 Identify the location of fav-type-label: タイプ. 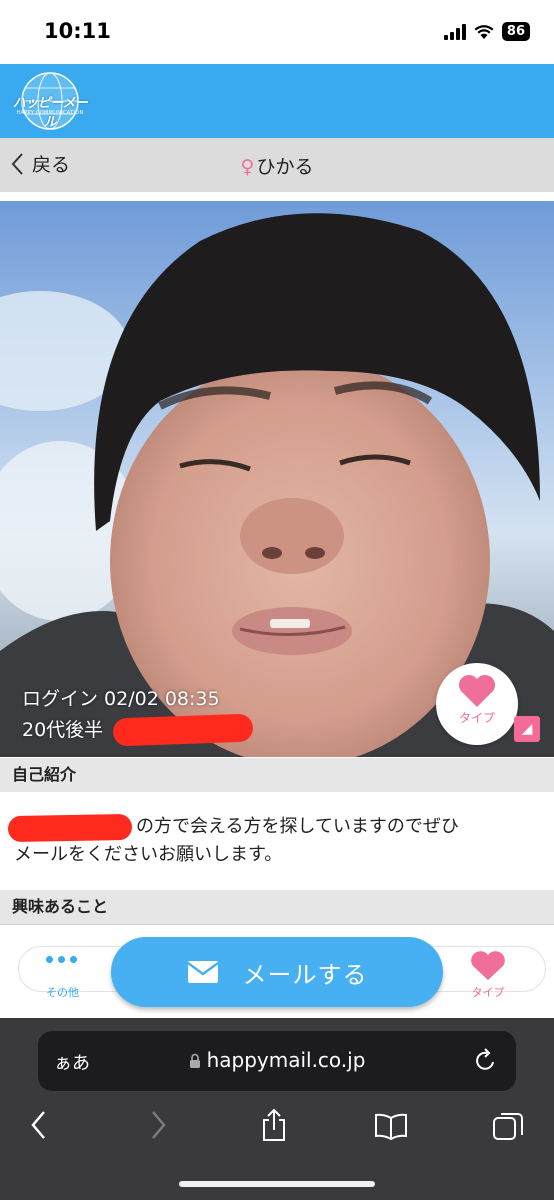
(488, 992).